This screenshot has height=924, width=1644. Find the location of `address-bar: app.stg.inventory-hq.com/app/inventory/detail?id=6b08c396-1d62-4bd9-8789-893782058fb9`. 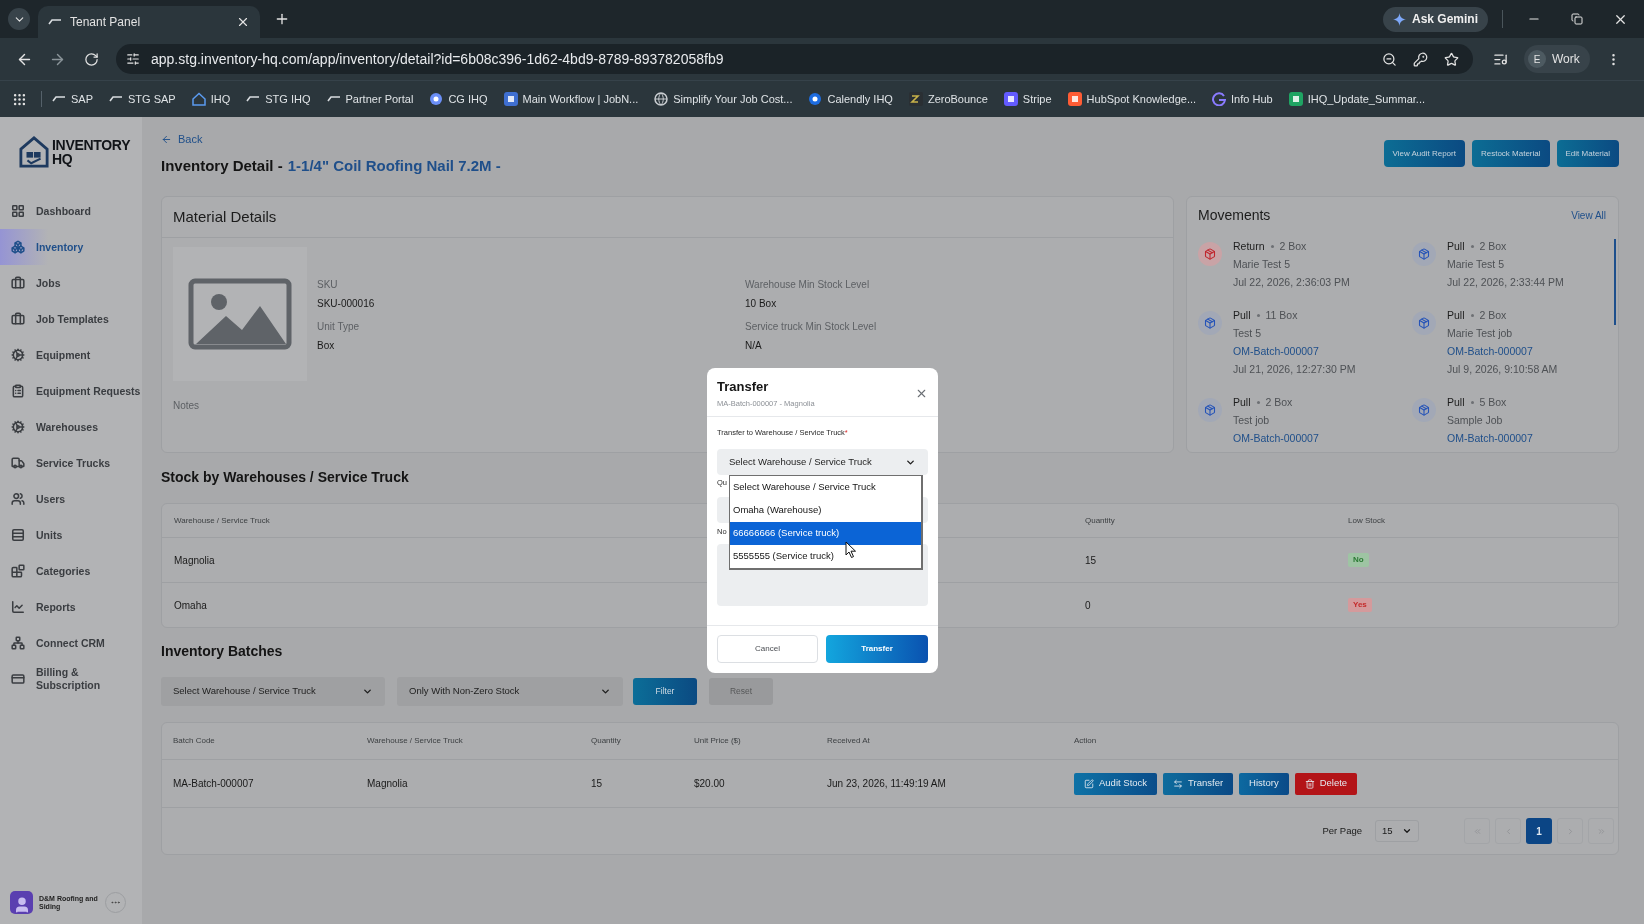

address-bar: app.stg.inventory-hq.com/app/inventory/detail?id=6b08c396-1d62-4bd9-8789-893782058fb9 is located at coordinates (794, 59).